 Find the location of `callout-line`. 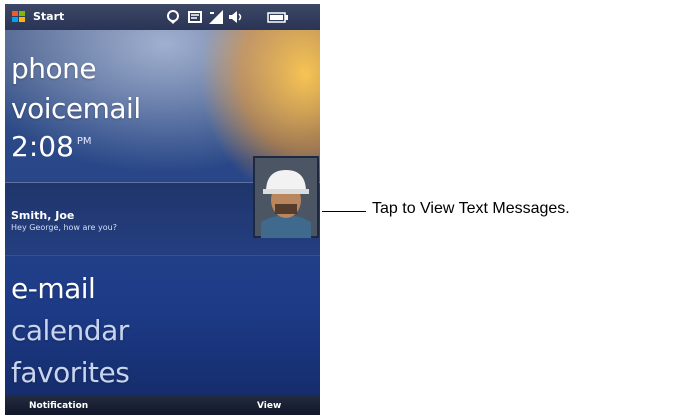

callout-line is located at coordinates (344, 211).